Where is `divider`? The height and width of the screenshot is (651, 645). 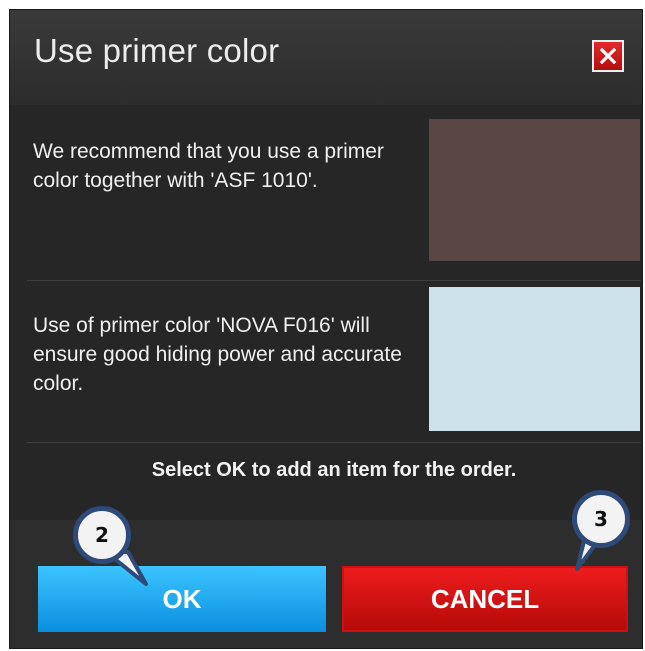
divider is located at coordinates (334, 442).